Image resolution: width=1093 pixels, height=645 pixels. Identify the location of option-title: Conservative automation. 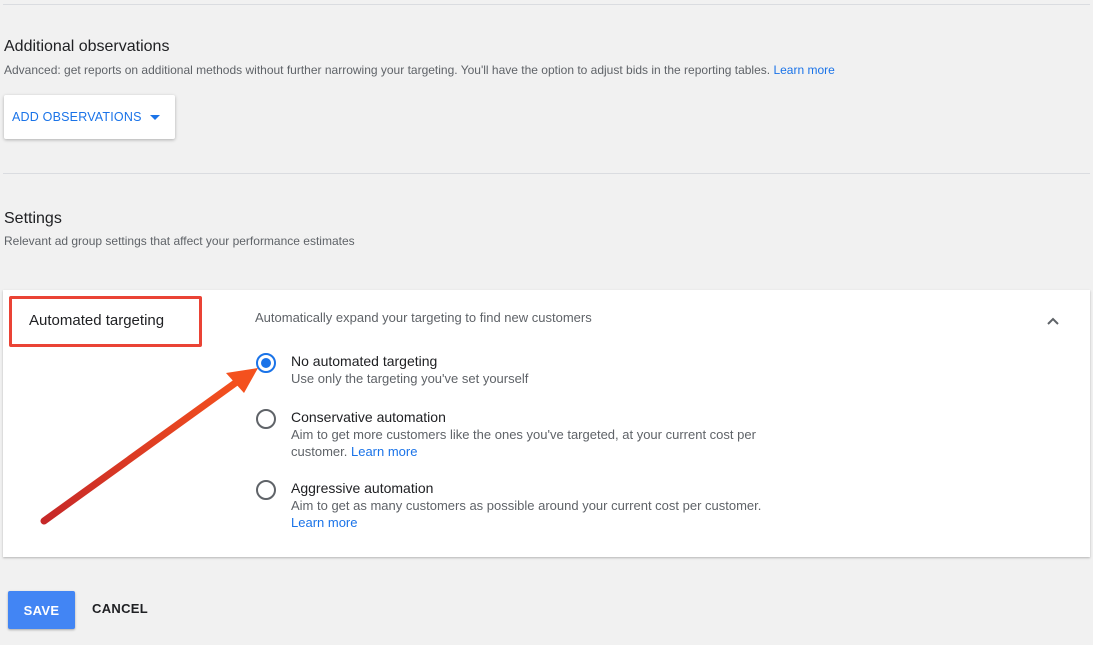
(368, 417).